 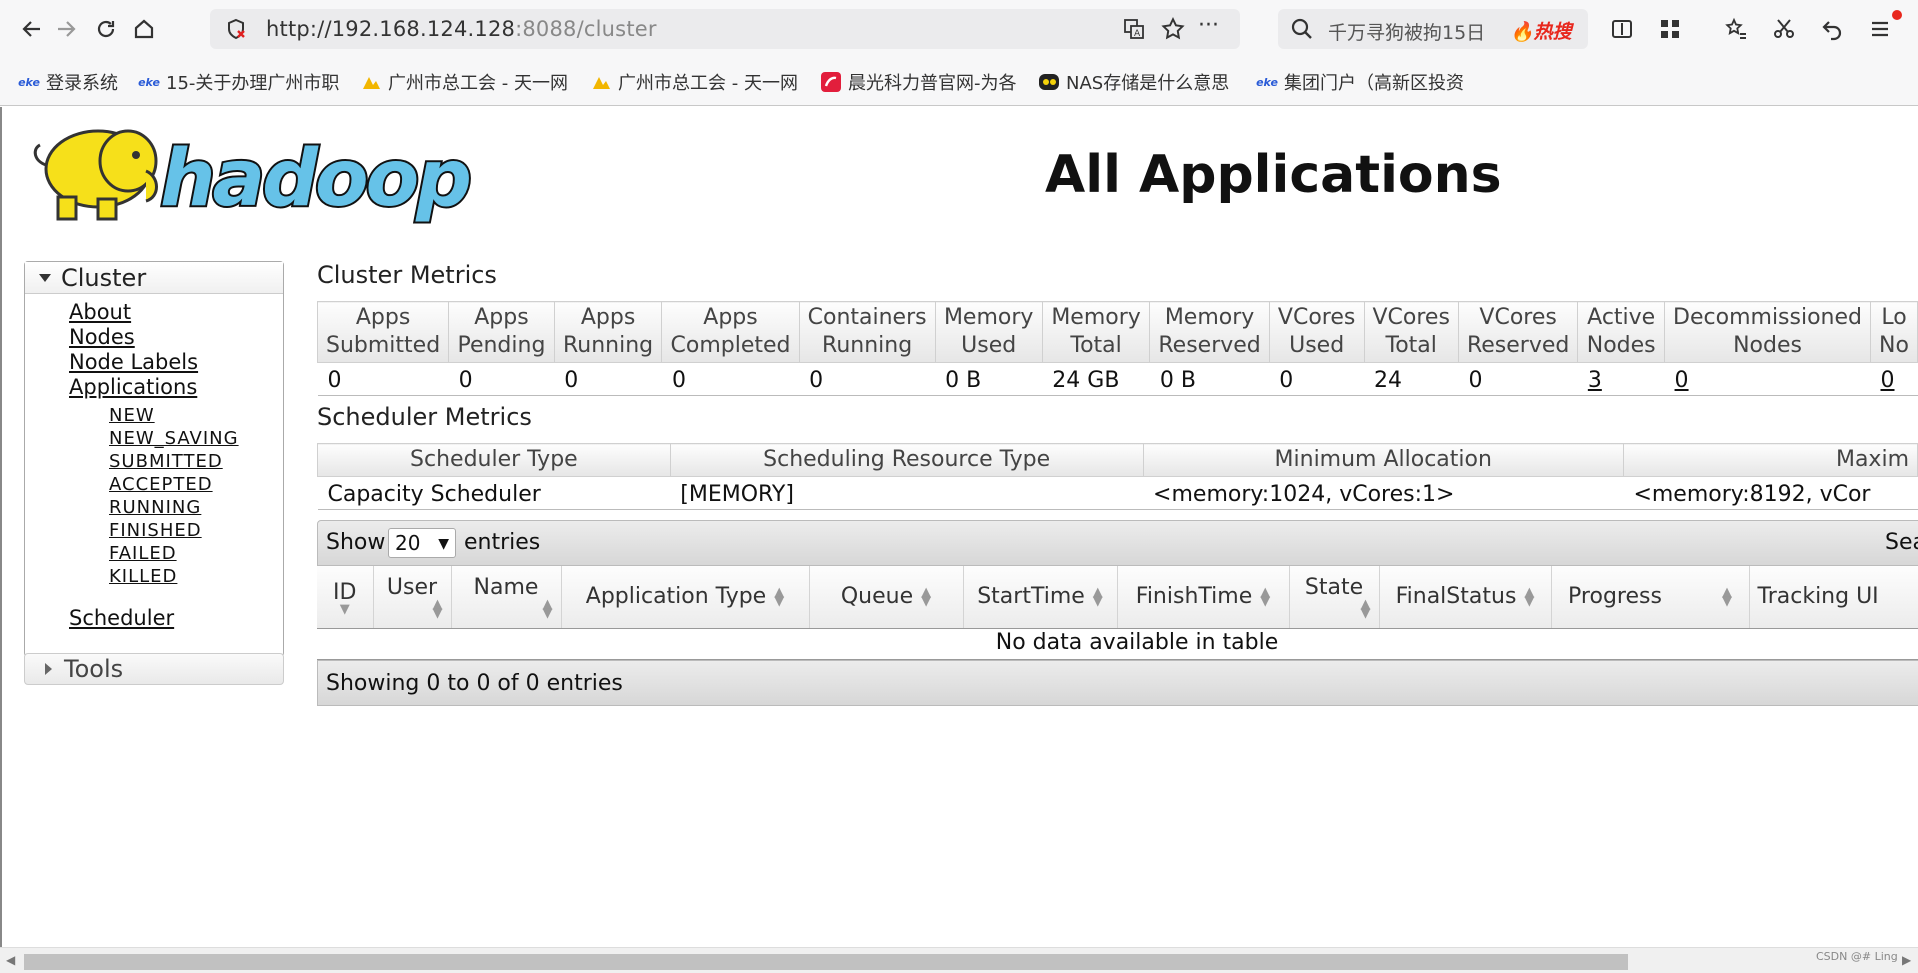 I want to click on hadoop-logo: hadoop, so click(x=252, y=176).